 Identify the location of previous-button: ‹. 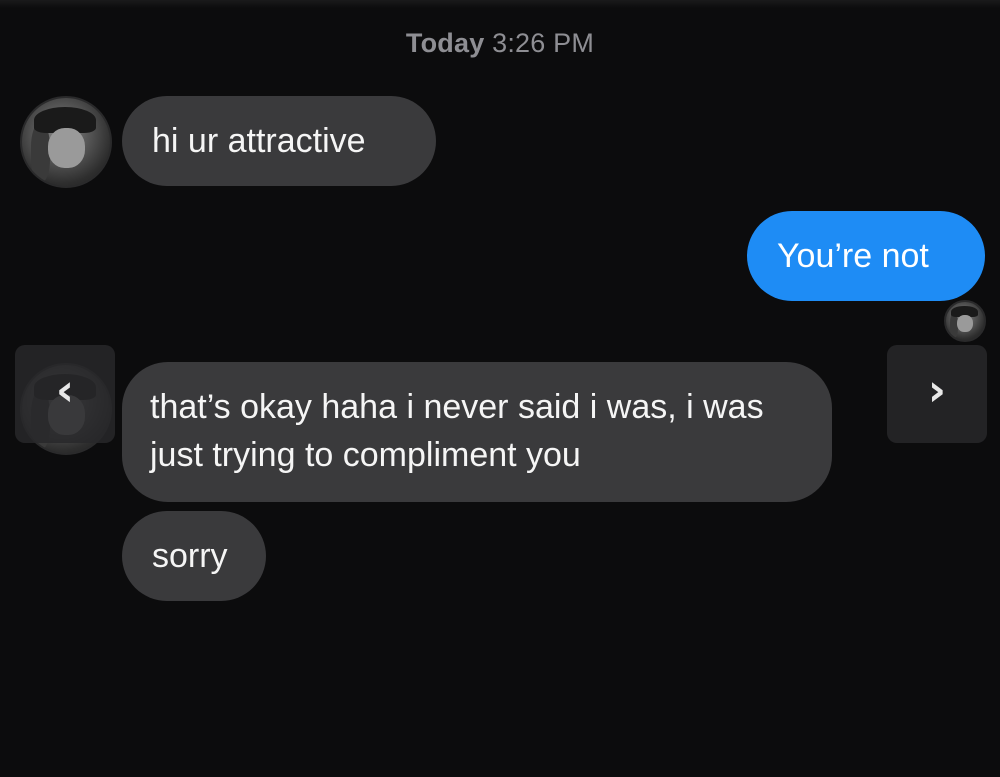
(65, 394).